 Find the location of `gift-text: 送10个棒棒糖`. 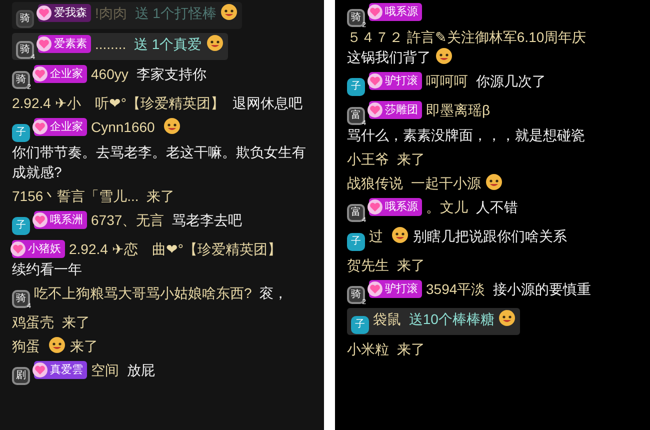

gift-text: 送10个棒棒糖 is located at coordinates (451, 319).